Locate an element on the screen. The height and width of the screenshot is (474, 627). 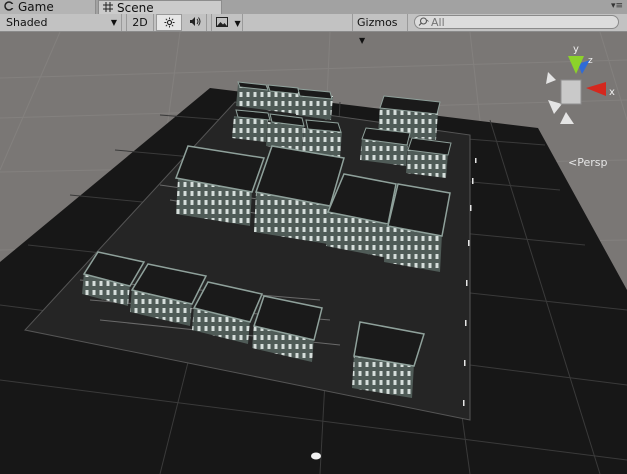
2d-mode-label: 2D is located at coordinates (140, 22).